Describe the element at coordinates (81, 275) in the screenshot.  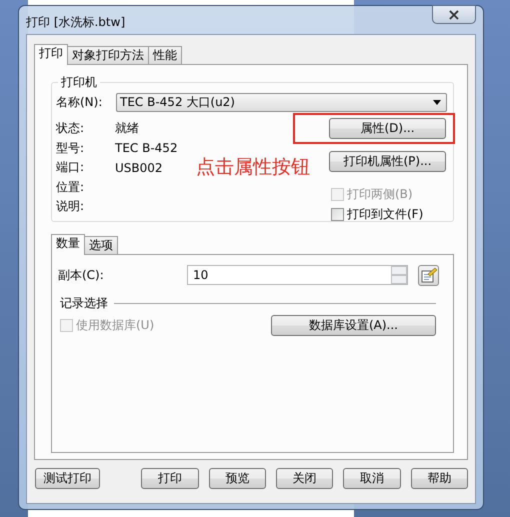
I see `field-label: 副本(C):` at that location.